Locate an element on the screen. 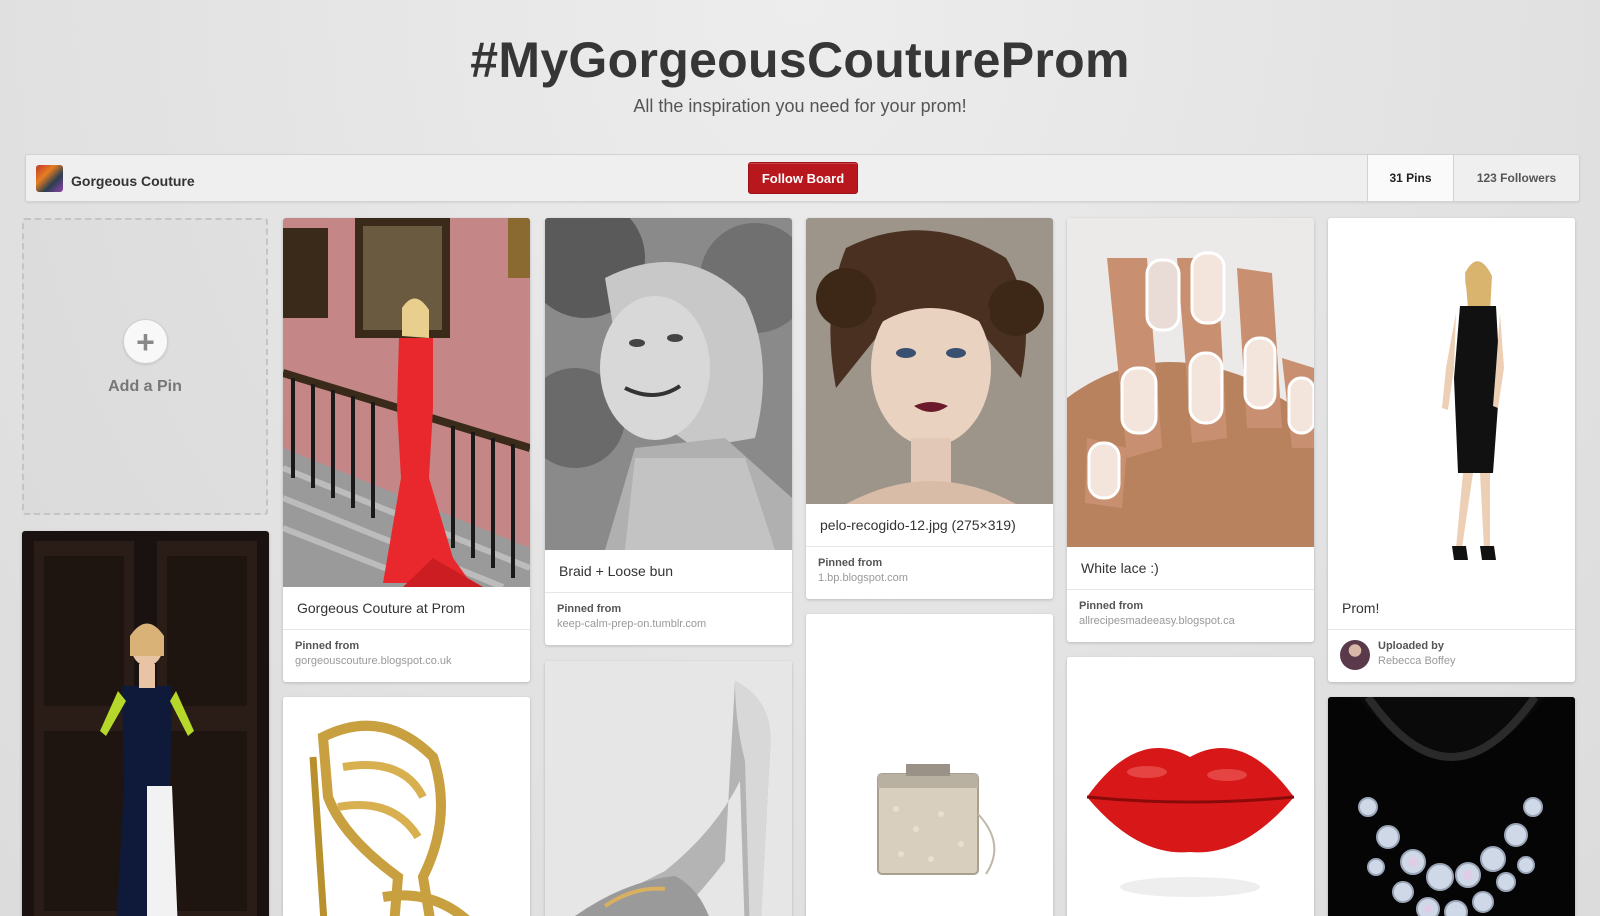 This screenshot has height=916, width=1600. pins-count-tab: 31 Pins is located at coordinates (1410, 178).